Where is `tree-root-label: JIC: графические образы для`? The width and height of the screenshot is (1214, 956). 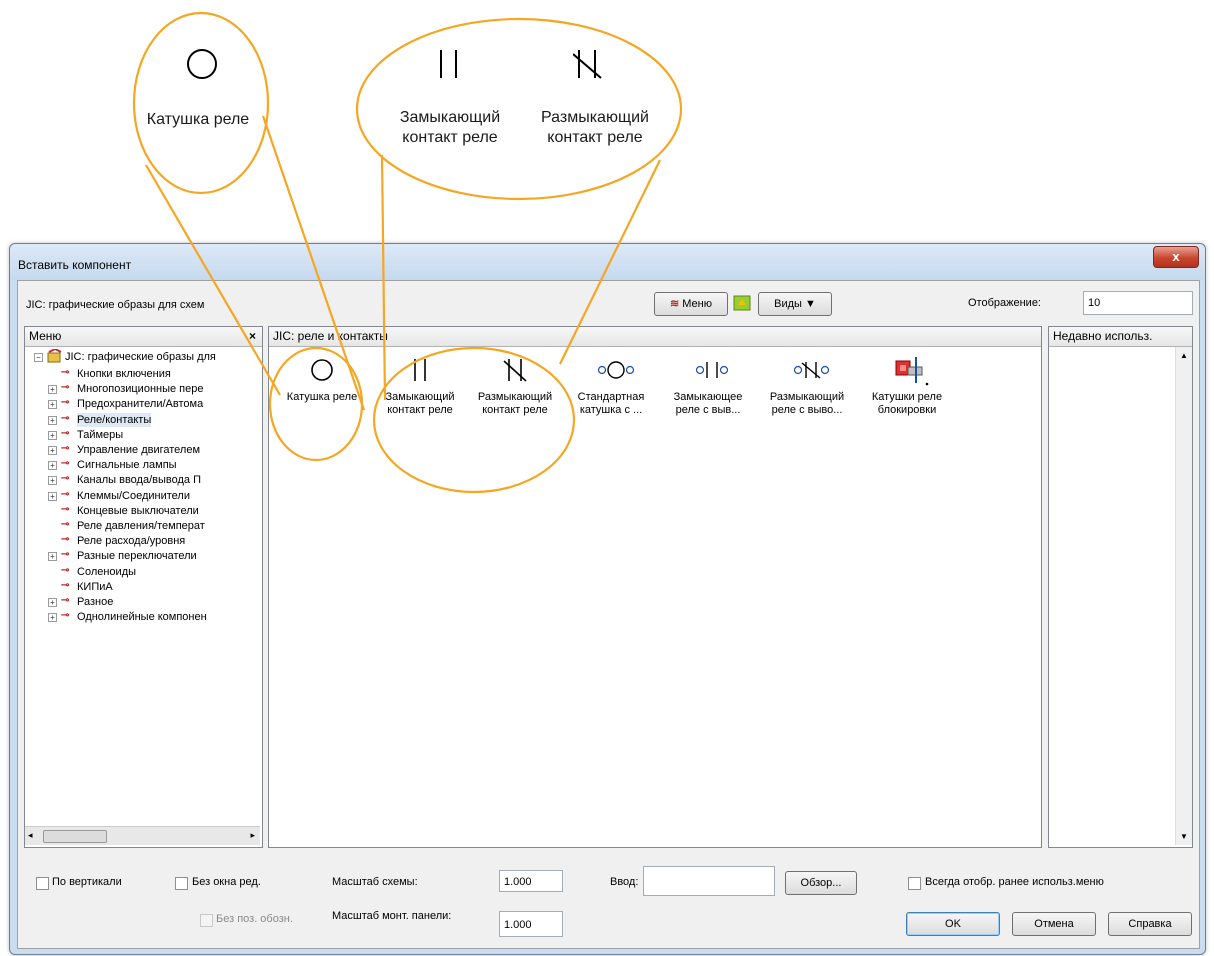 tree-root-label: JIC: графические образы для is located at coordinates (140, 357).